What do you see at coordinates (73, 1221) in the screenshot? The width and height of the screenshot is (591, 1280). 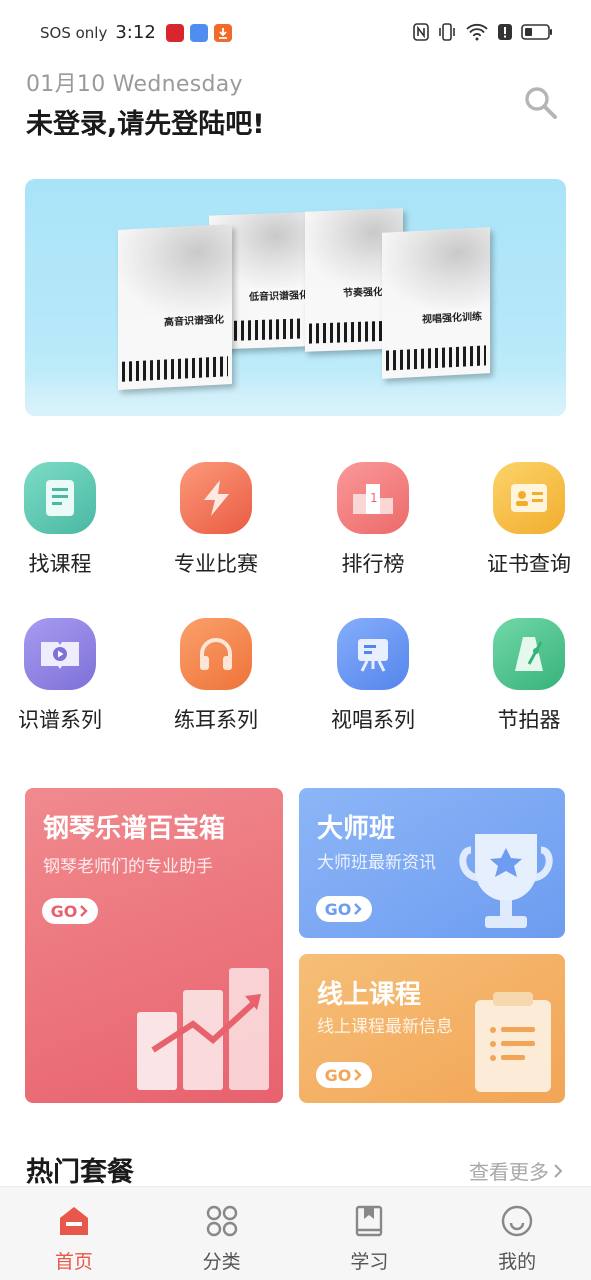 I see `home-icon` at bounding box center [73, 1221].